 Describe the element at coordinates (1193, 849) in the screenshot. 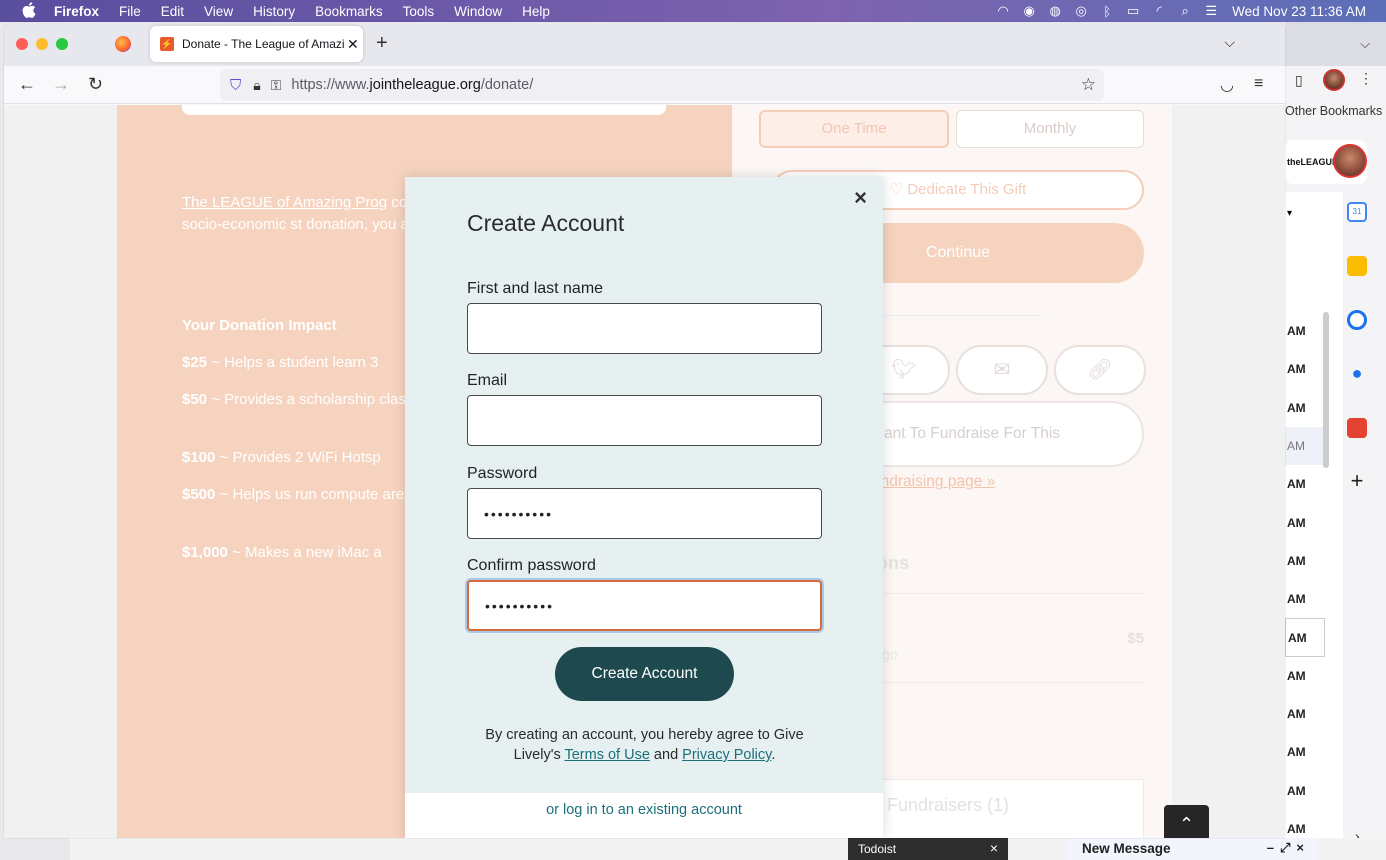

I see `new-message-popup: New Message –⤢×` at that location.